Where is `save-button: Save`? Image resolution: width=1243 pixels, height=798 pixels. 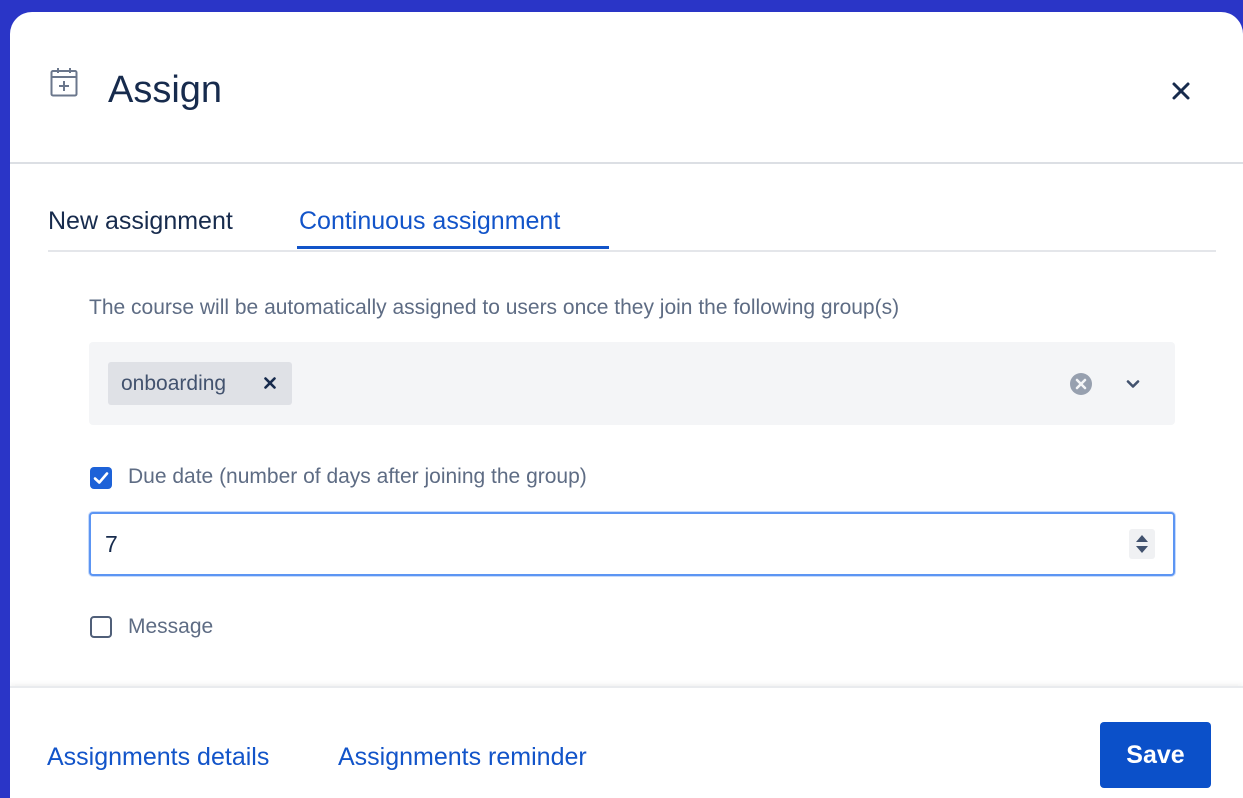 save-button: Save is located at coordinates (1155, 755).